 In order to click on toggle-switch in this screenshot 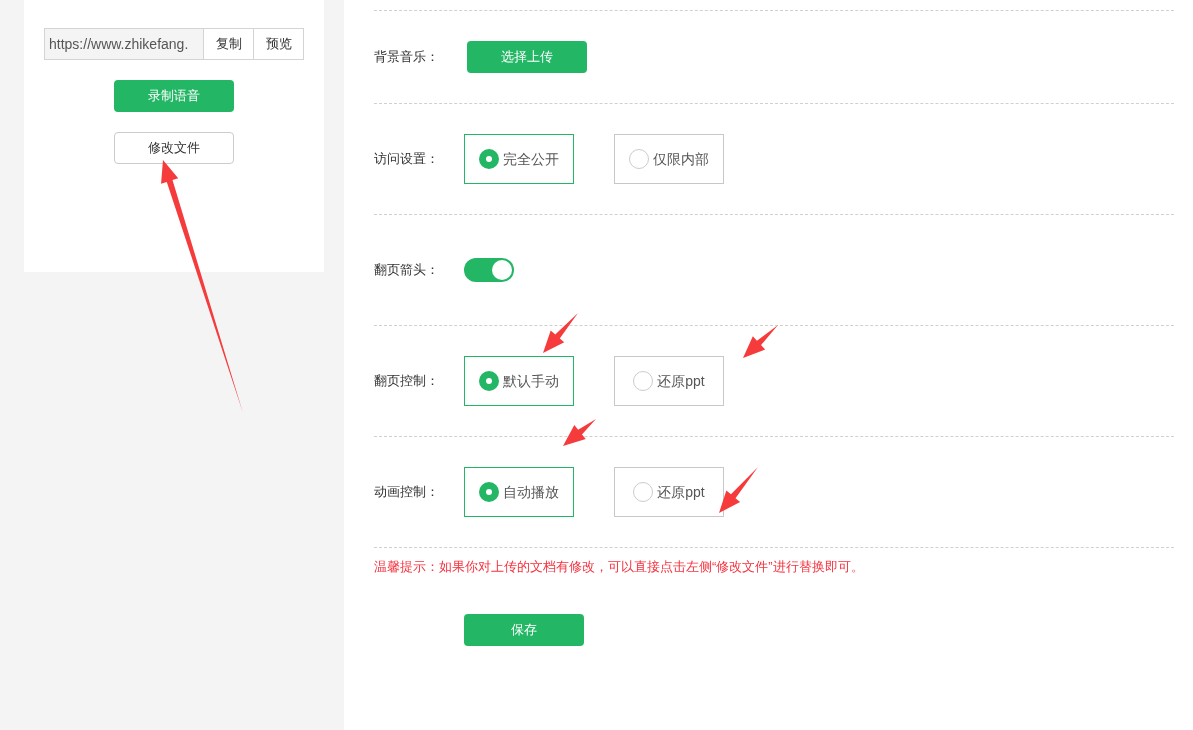, I will do `click(489, 270)`.